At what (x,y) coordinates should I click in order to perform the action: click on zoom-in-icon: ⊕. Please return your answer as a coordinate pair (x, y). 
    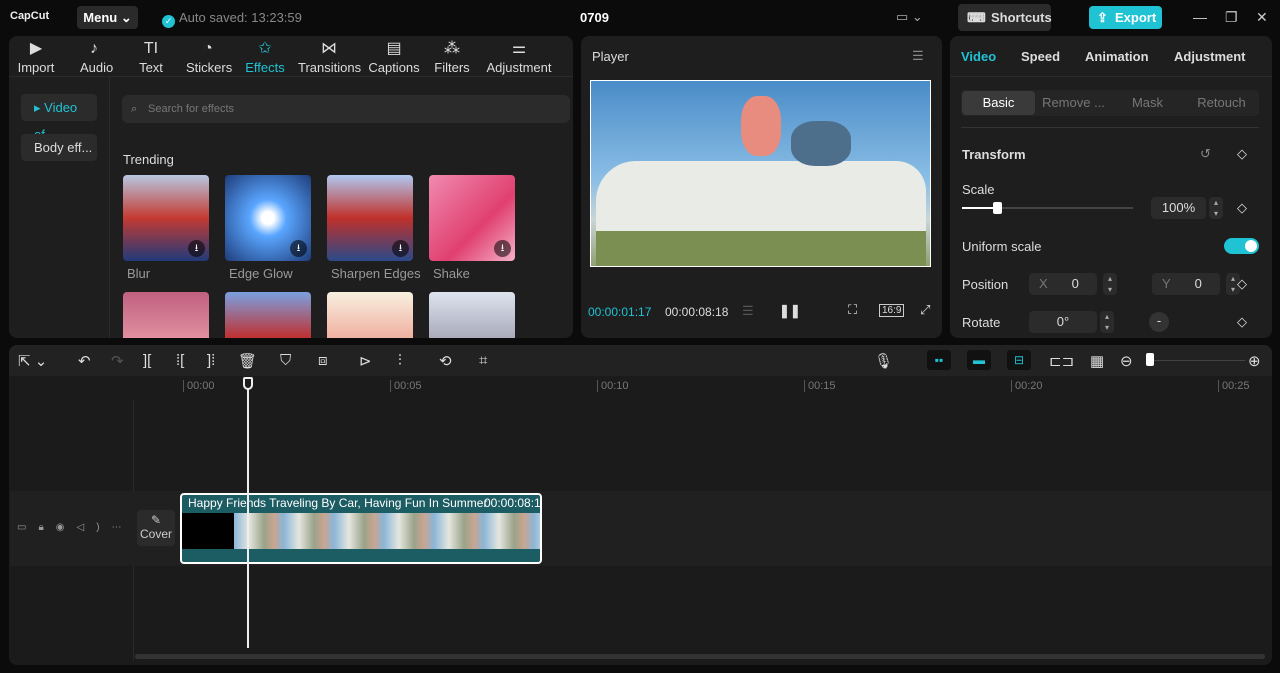
    Looking at the image, I should click on (1254, 361).